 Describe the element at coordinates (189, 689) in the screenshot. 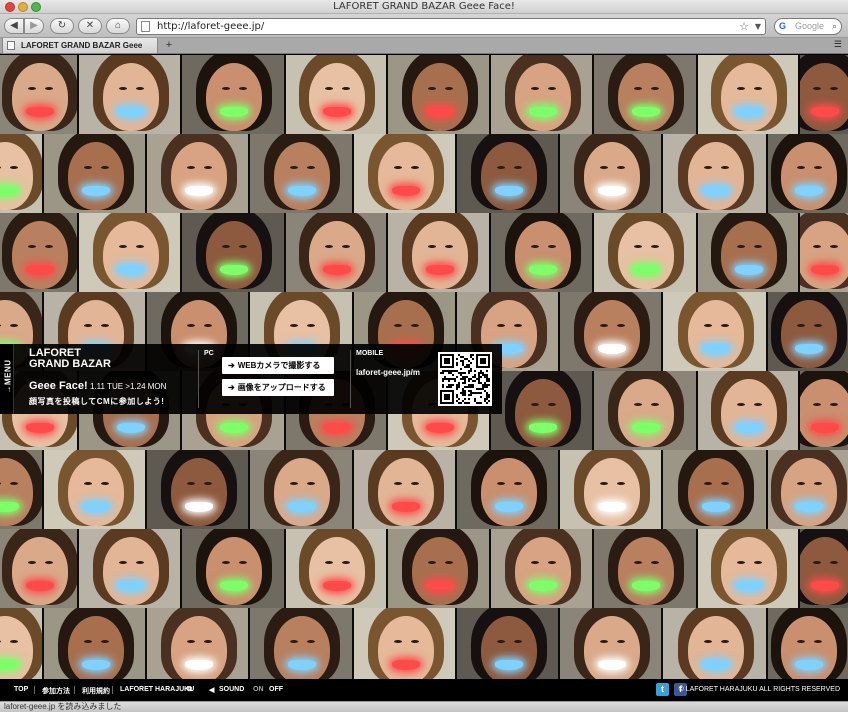

I see `external-link-icon: ⧉` at that location.